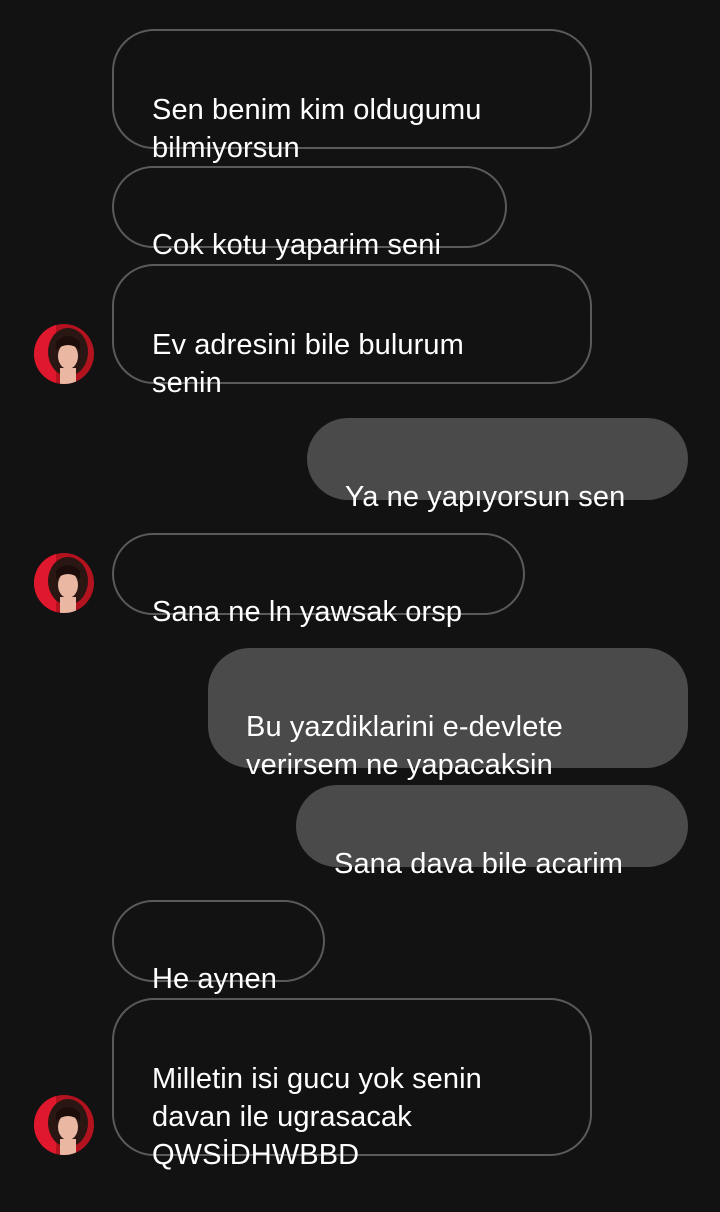 The image size is (720, 1212). I want to click on message-text: Cok kotu yaparim seni, so click(296, 245).